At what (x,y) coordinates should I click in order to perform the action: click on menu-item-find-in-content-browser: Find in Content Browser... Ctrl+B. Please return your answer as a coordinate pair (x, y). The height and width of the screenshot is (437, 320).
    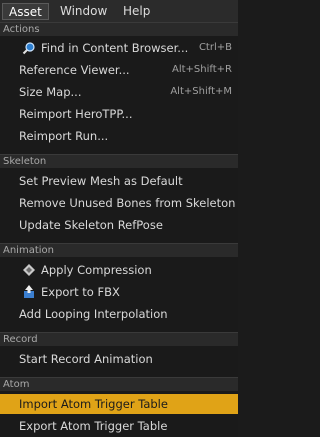
    Looking at the image, I should click on (119, 48).